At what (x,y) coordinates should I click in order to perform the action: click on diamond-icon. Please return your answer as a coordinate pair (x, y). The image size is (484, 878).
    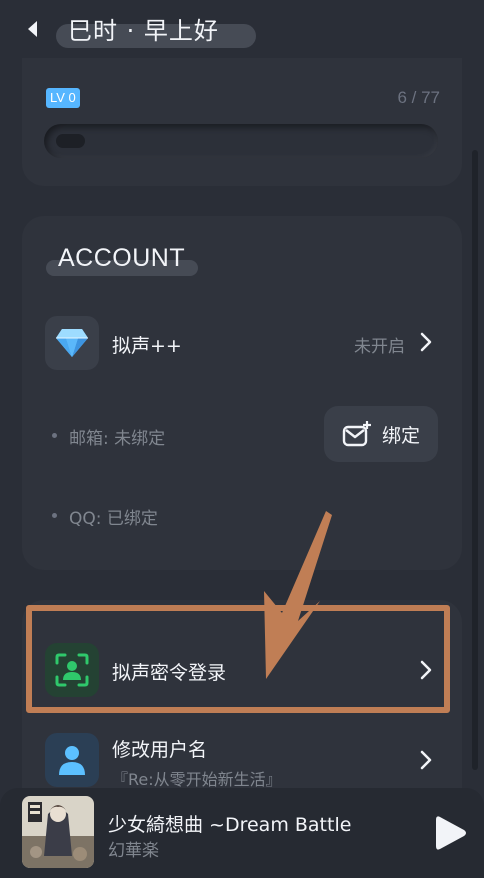
    Looking at the image, I should click on (72, 343).